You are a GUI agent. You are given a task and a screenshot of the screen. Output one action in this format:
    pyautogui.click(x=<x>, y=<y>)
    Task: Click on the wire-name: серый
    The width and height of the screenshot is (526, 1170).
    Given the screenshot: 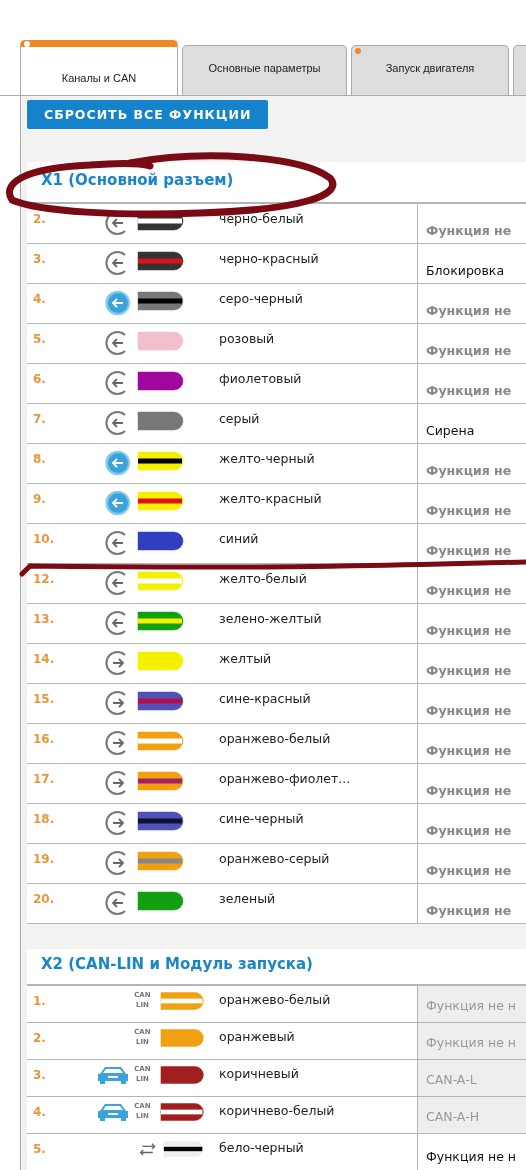 What is the action you would take?
    pyautogui.click(x=239, y=419)
    